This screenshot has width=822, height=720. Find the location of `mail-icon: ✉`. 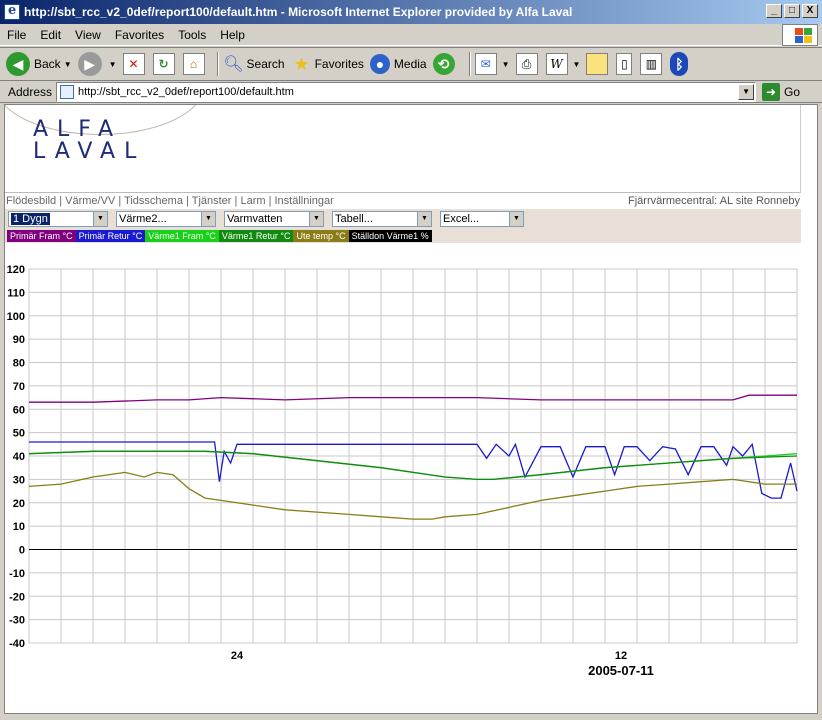

mail-icon: ✉ is located at coordinates (485, 64).